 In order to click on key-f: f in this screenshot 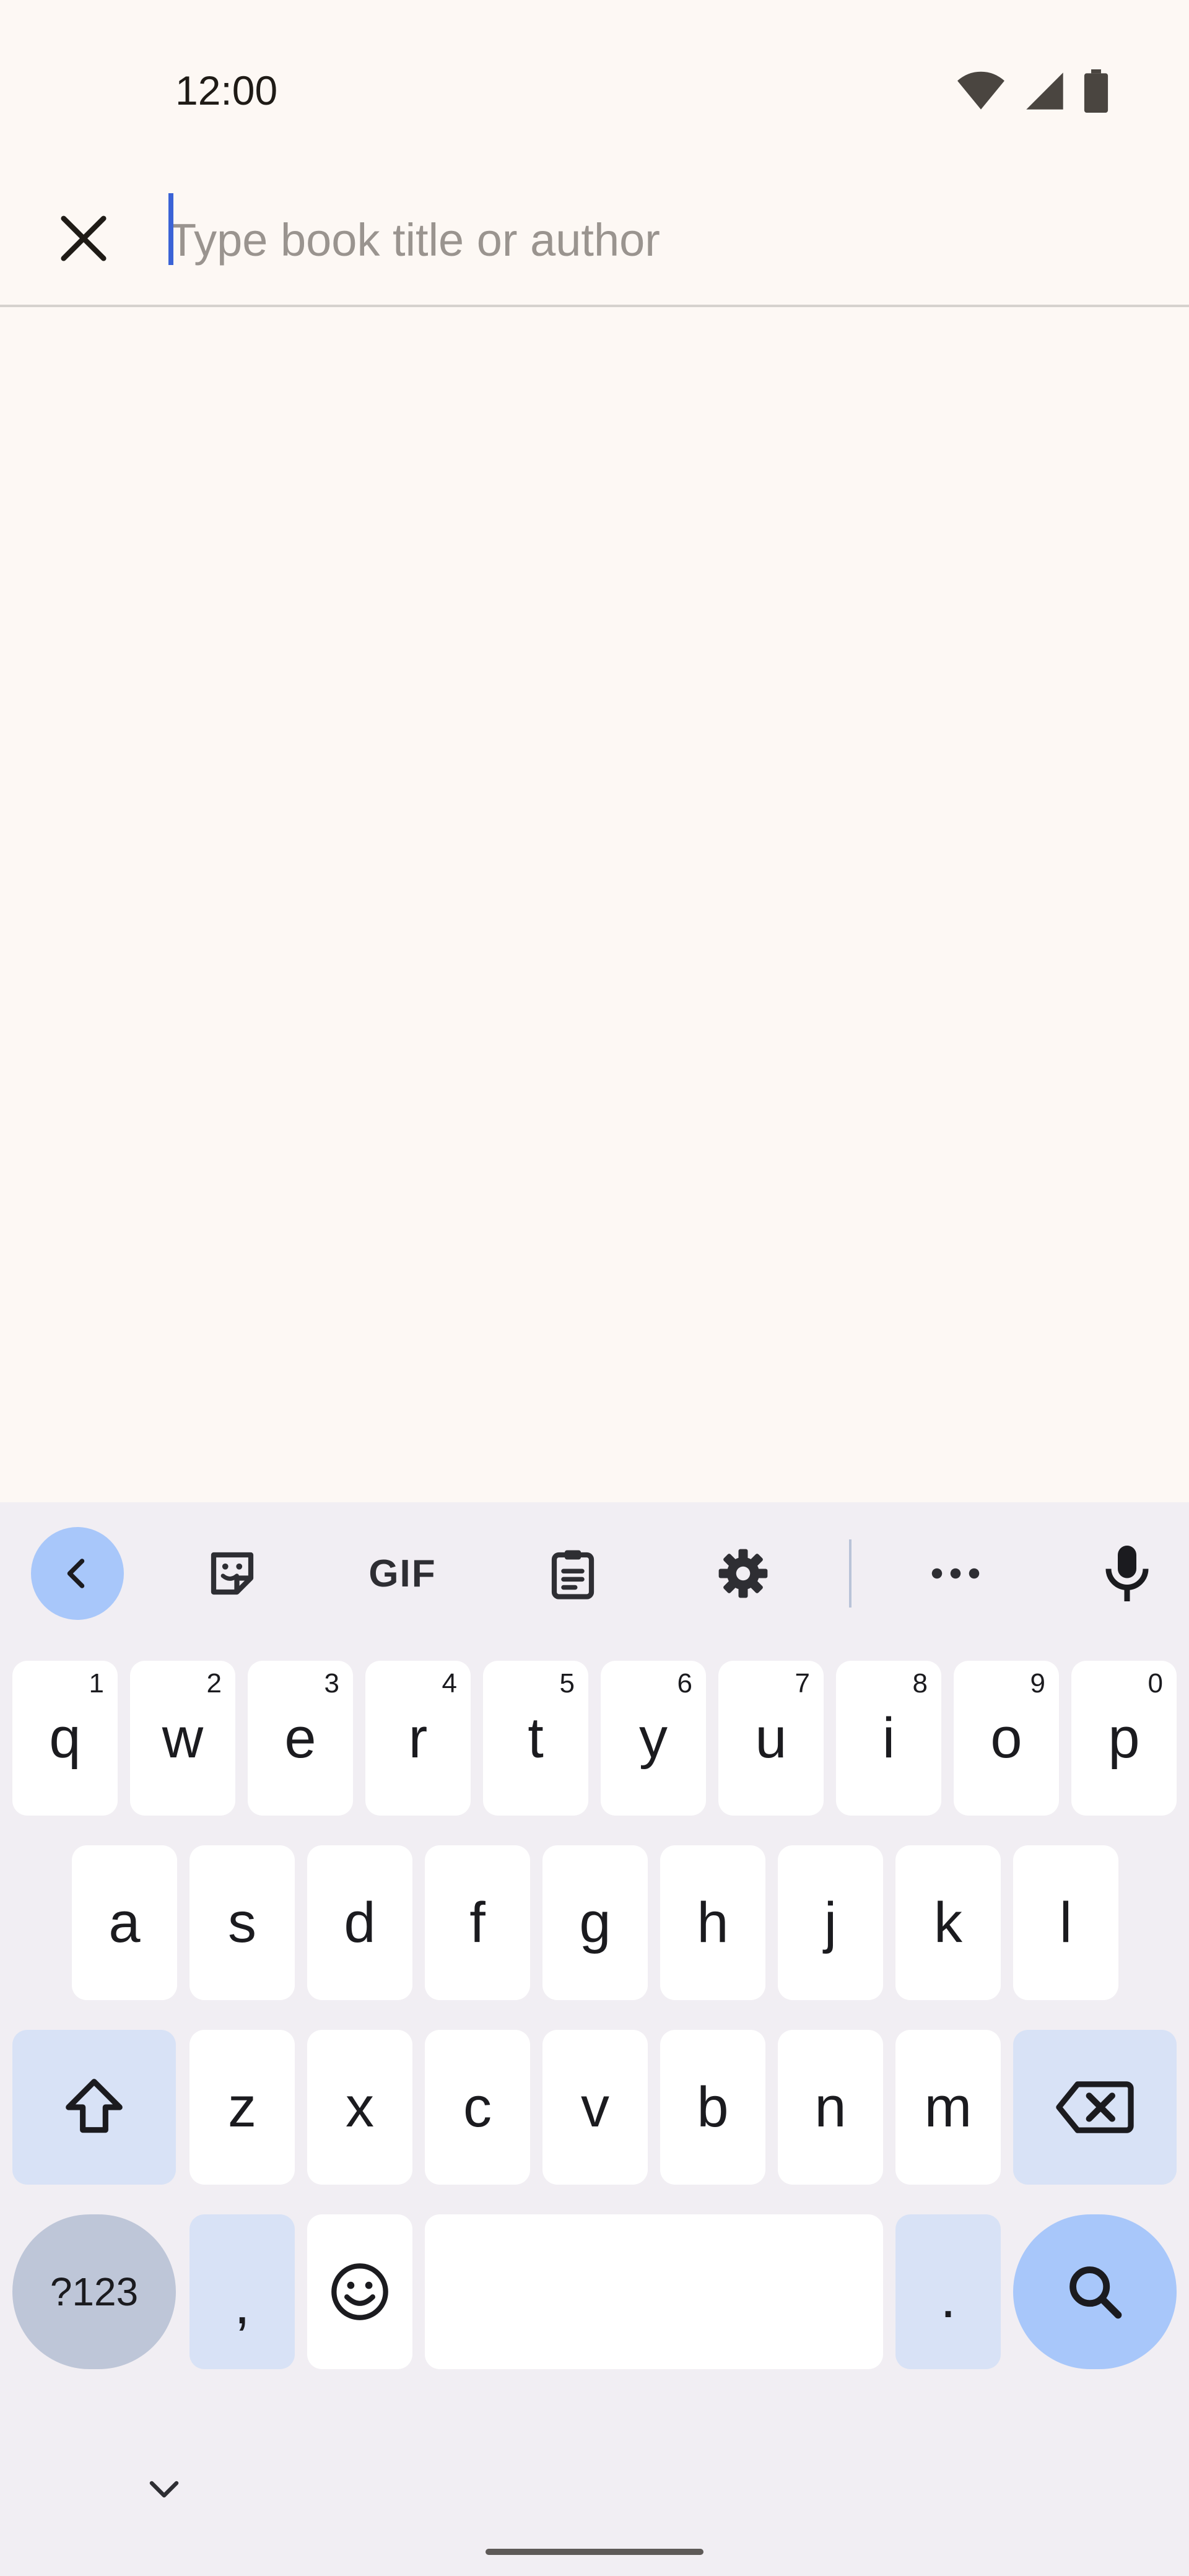, I will do `click(477, 1922)`.